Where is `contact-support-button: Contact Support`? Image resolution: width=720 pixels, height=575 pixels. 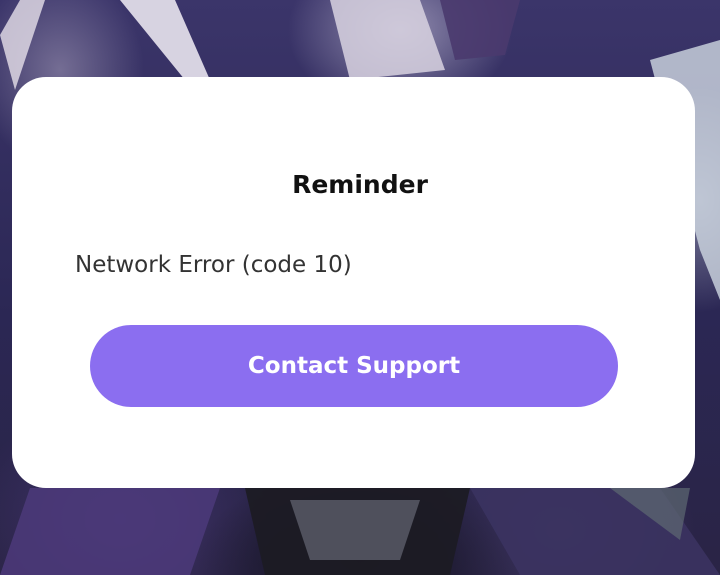
contact-support-button: Contact Support is located at coordinates (354, 366).